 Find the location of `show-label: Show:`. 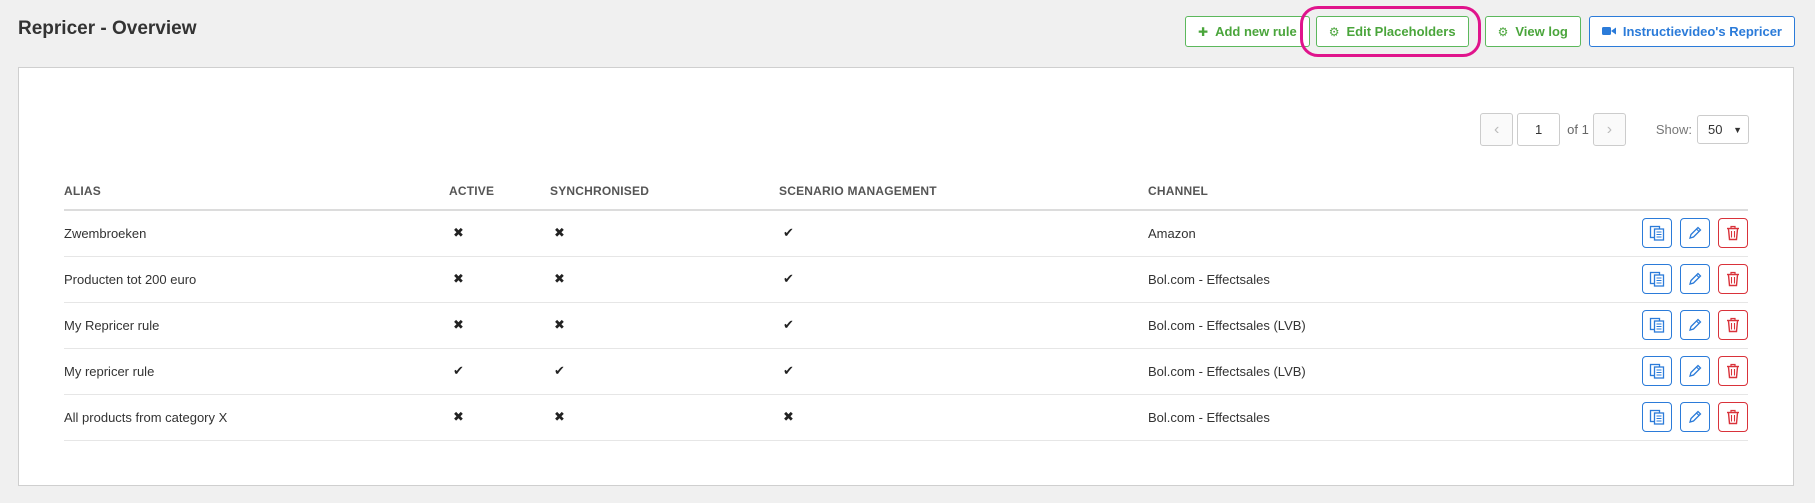

show-label: Show: is located at coordinates (1673, 129).